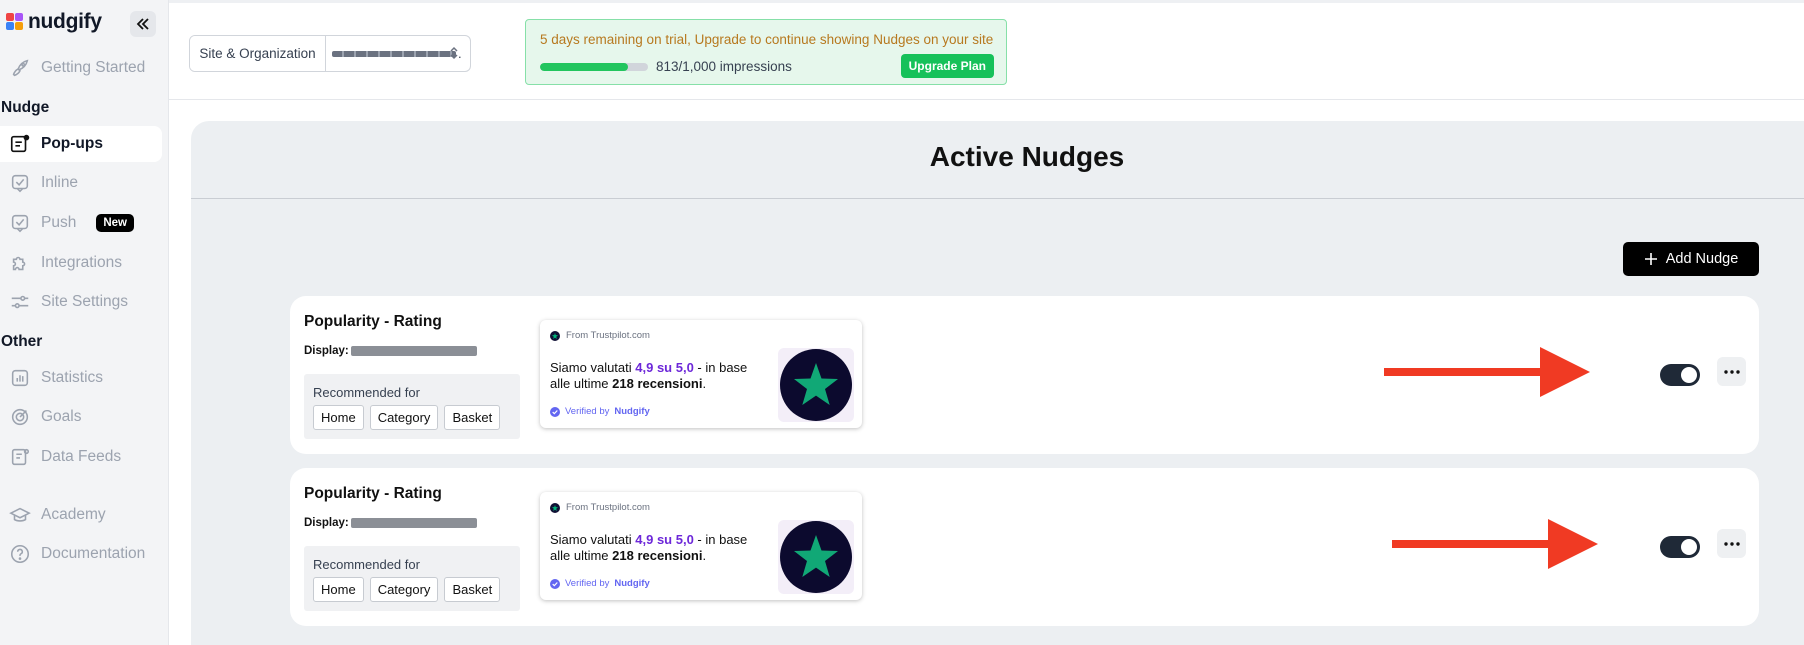 This screenshot has width=1804, height=645. I want to click on page-tags: Home Category Basket, so click(407, 417).